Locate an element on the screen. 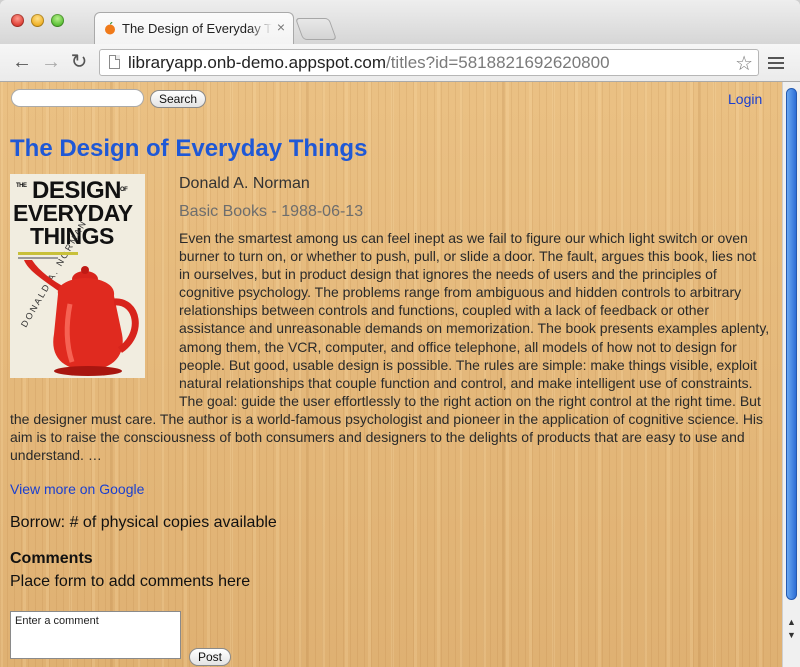  scroll-up-arrow-icon: ▲ is located at coordinates (791, 622).